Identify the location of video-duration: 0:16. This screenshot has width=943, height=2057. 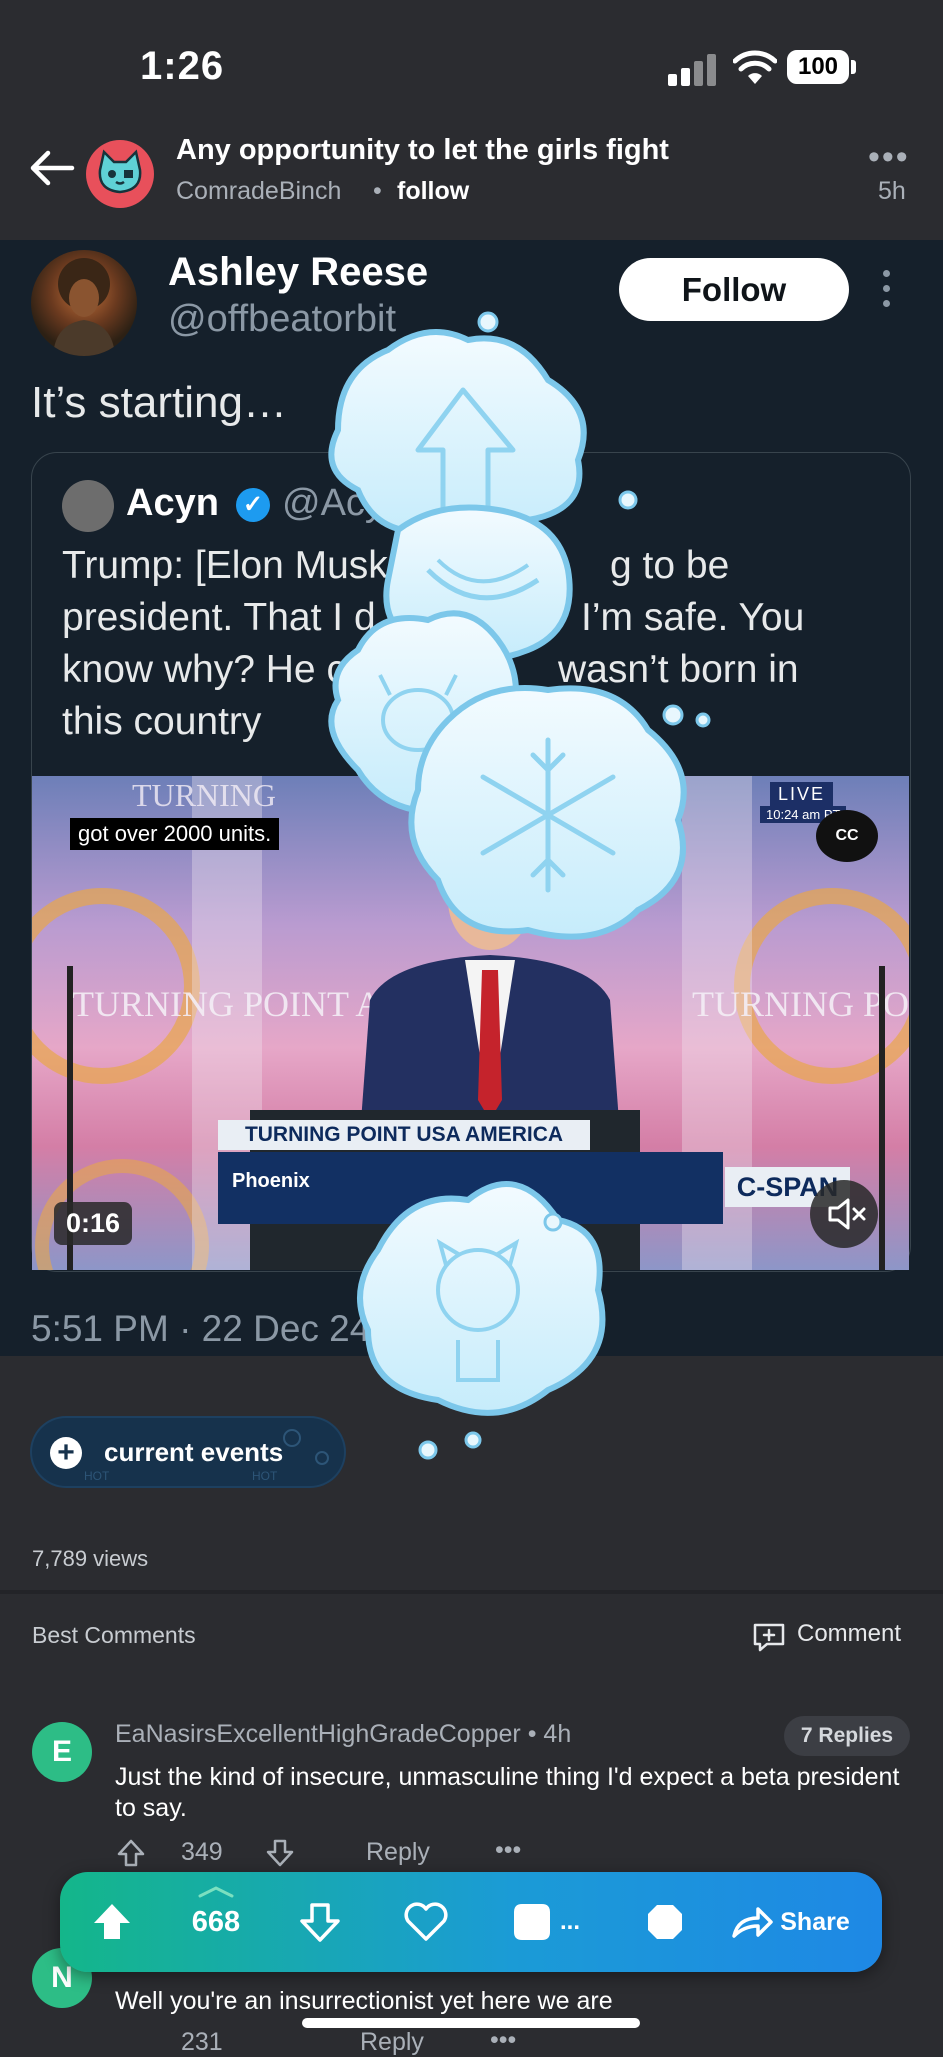
(93, 1223).